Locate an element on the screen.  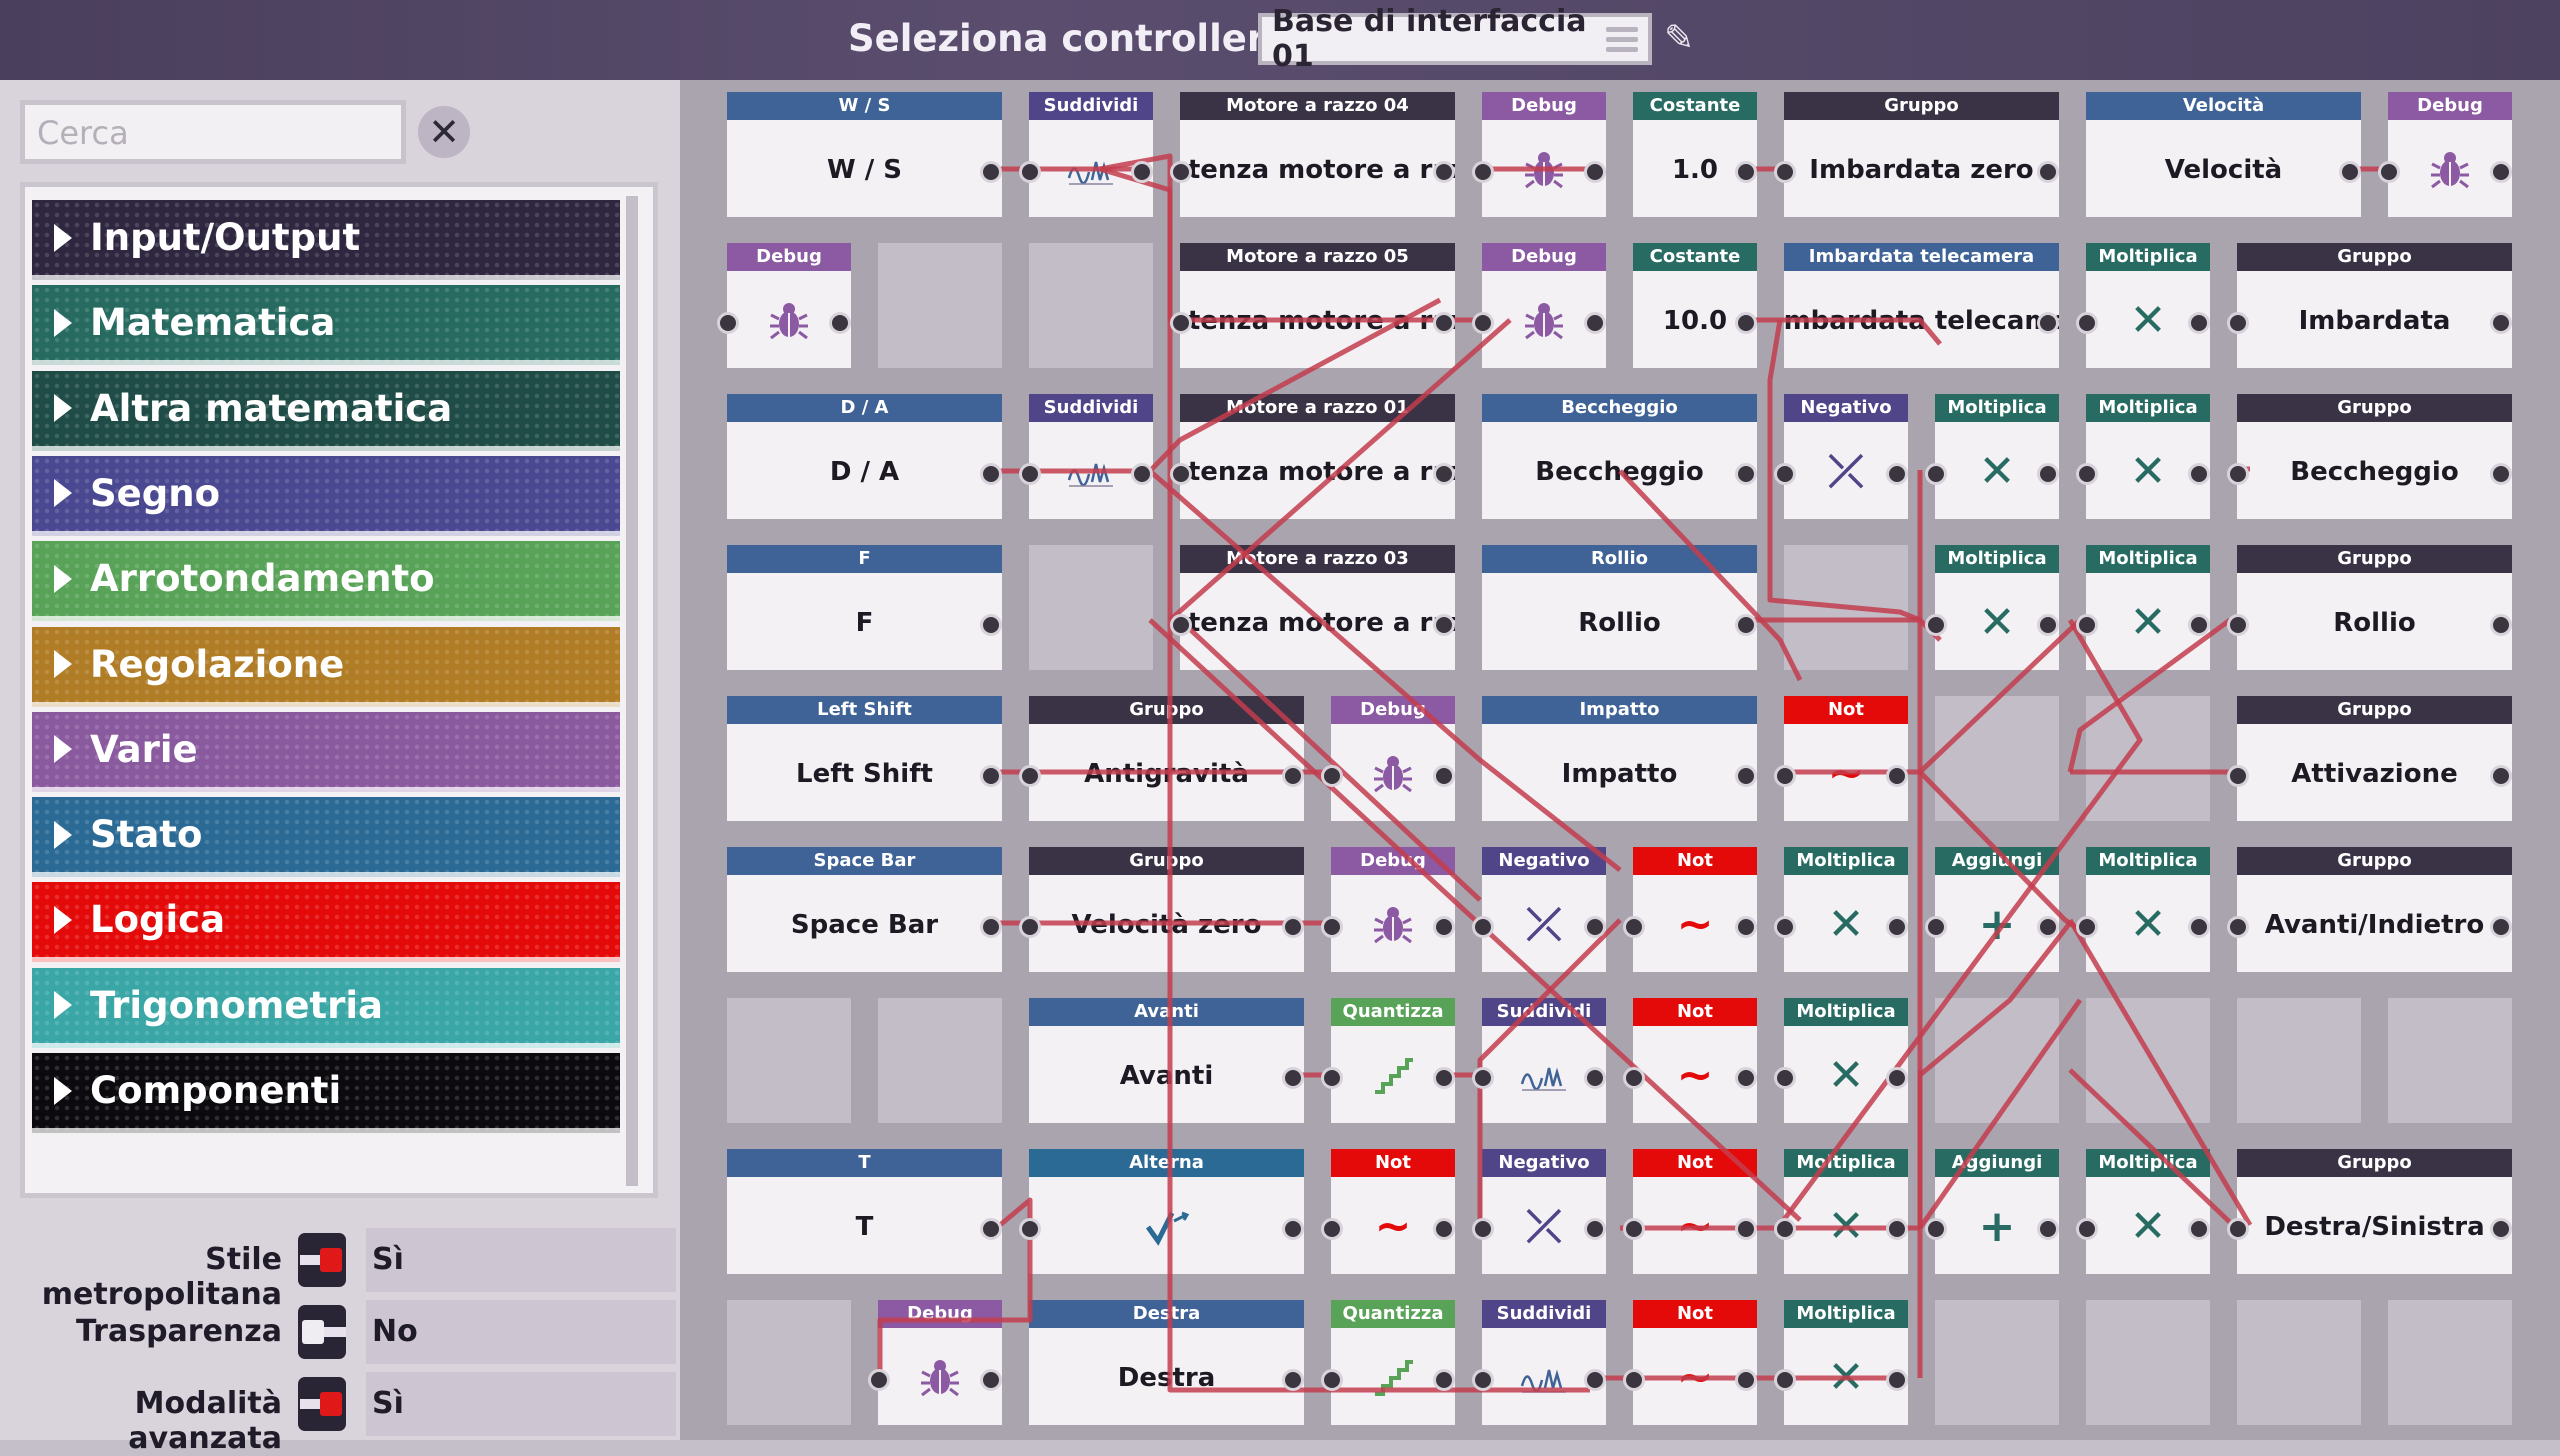
pencil-icon: ✎ is located at coordinates (1679, 38).